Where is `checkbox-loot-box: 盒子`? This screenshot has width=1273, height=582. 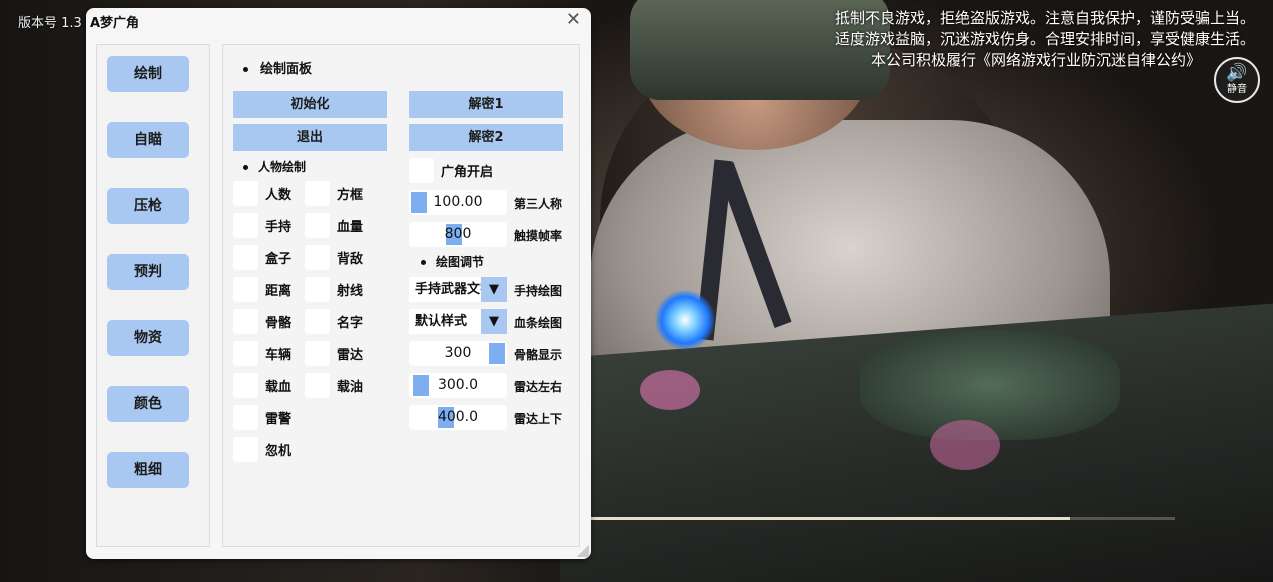
checkbox-loot-box: 盒子 is located at coordinates (262, 257).